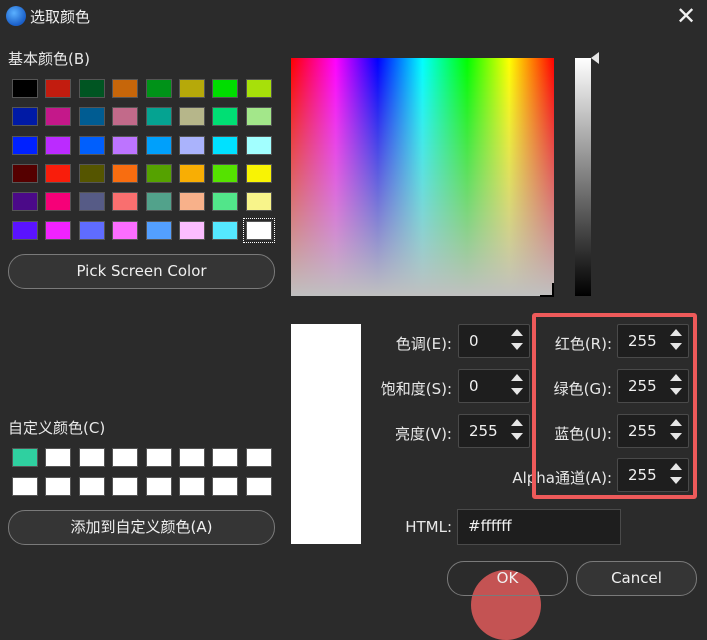 Image resolution: width=707 pixels, height=640 pixels. Describe the element at coordinates (653, 475) in the screenshot. I see `alpha-spinbox: 255` at that location.